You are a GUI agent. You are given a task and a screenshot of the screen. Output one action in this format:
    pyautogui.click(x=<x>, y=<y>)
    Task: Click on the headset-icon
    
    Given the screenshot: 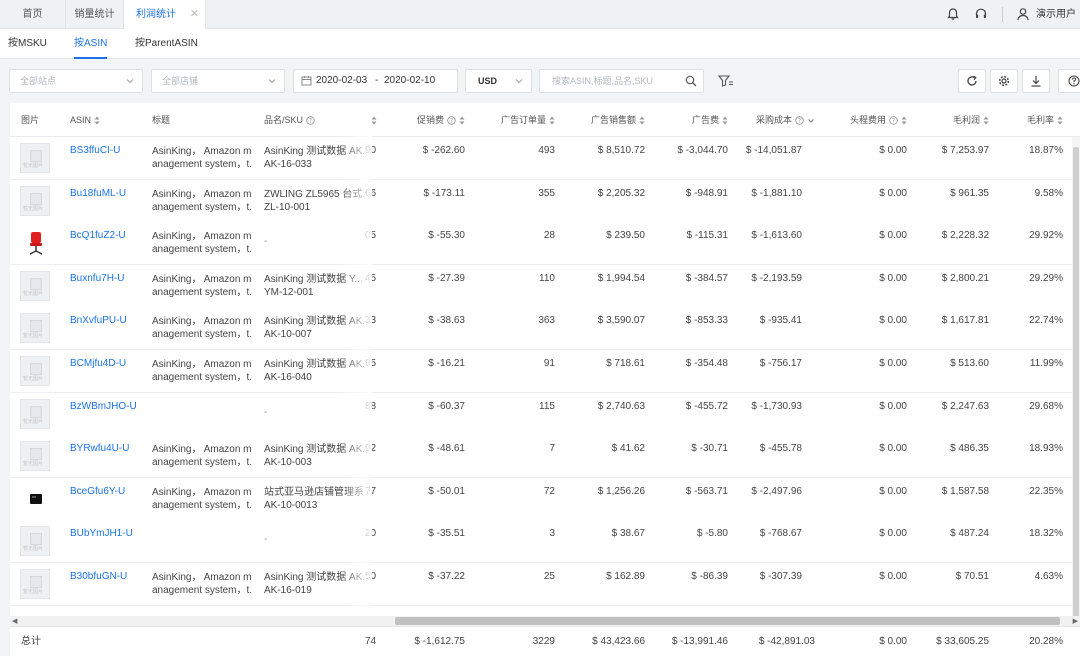 What is the action you would take?
    pyautogui.click(x=981, y=14)
    